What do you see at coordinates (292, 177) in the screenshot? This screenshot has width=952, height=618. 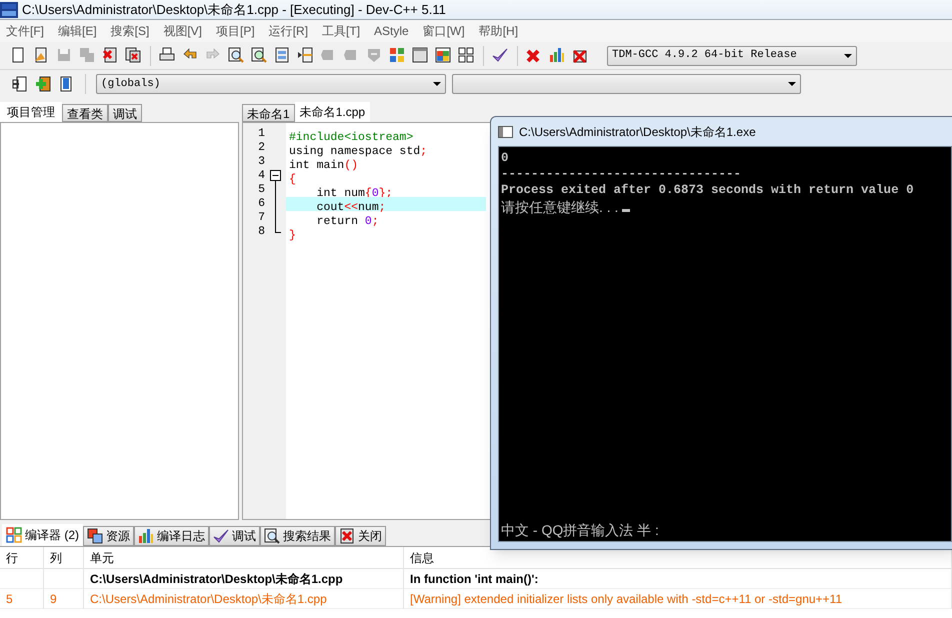 I see `code-line: {` at bounding box center [292, 177].